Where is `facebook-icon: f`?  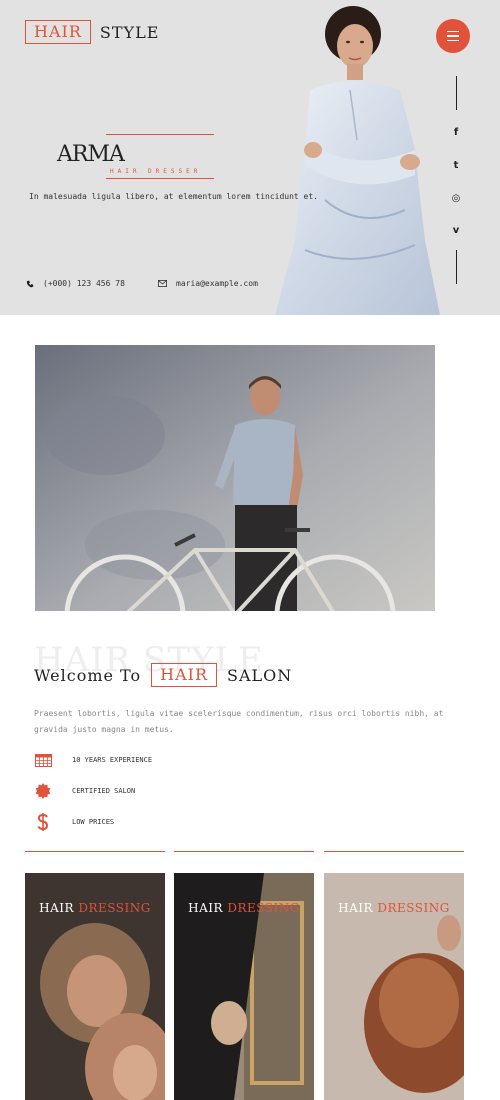
facebook-icon: f is located at coordinates (456, 132).